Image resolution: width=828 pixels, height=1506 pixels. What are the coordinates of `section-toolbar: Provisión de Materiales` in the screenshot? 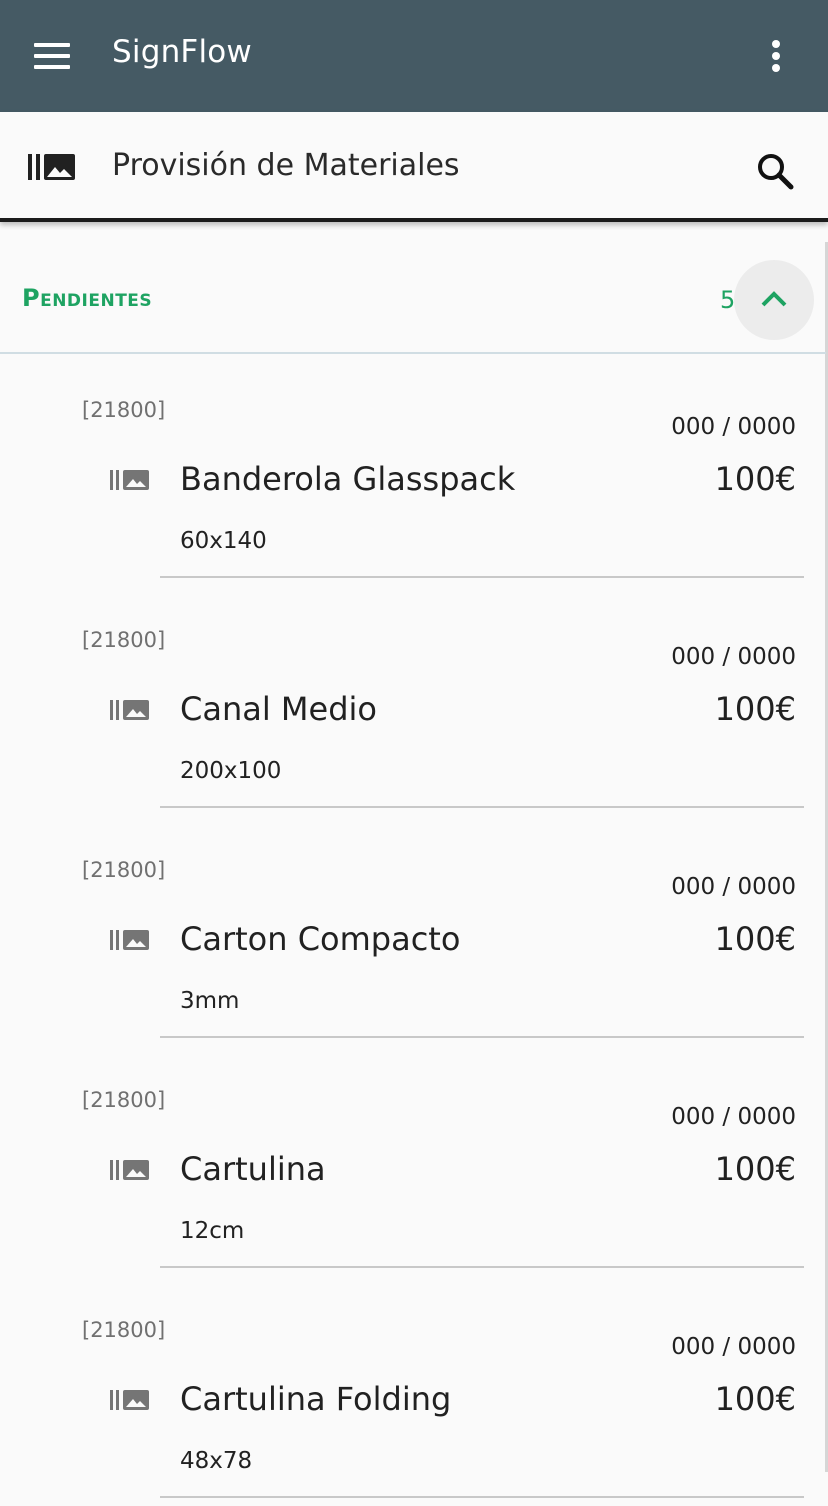 It's located at (414, 167).